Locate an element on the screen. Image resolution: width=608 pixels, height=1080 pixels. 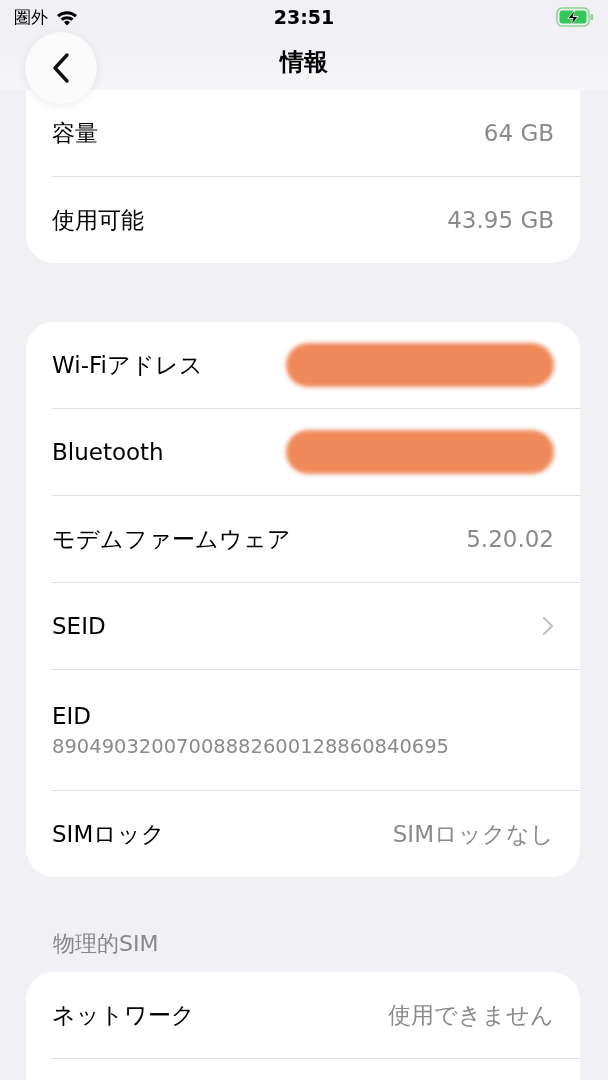
clock-time: 23:51 is located at coordinates (304, 17).